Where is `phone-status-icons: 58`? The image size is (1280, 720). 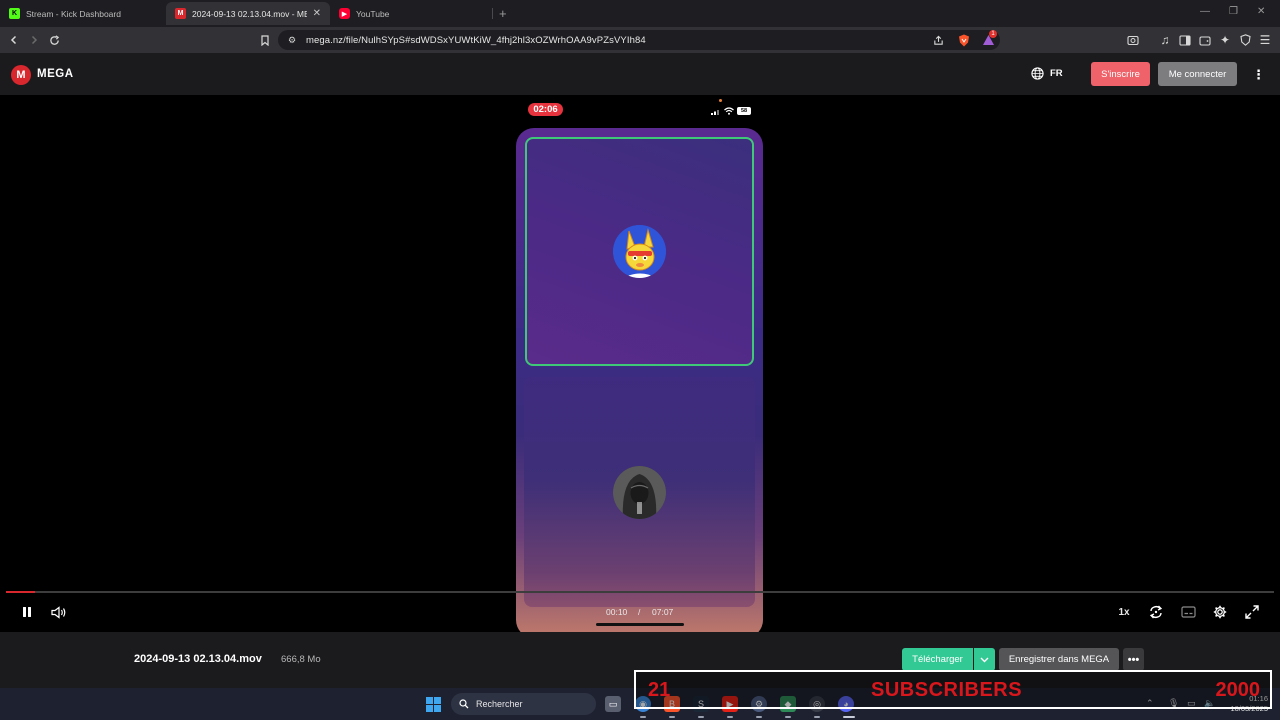 phone-status-icons: 58 is located at coordinates (731, 111).